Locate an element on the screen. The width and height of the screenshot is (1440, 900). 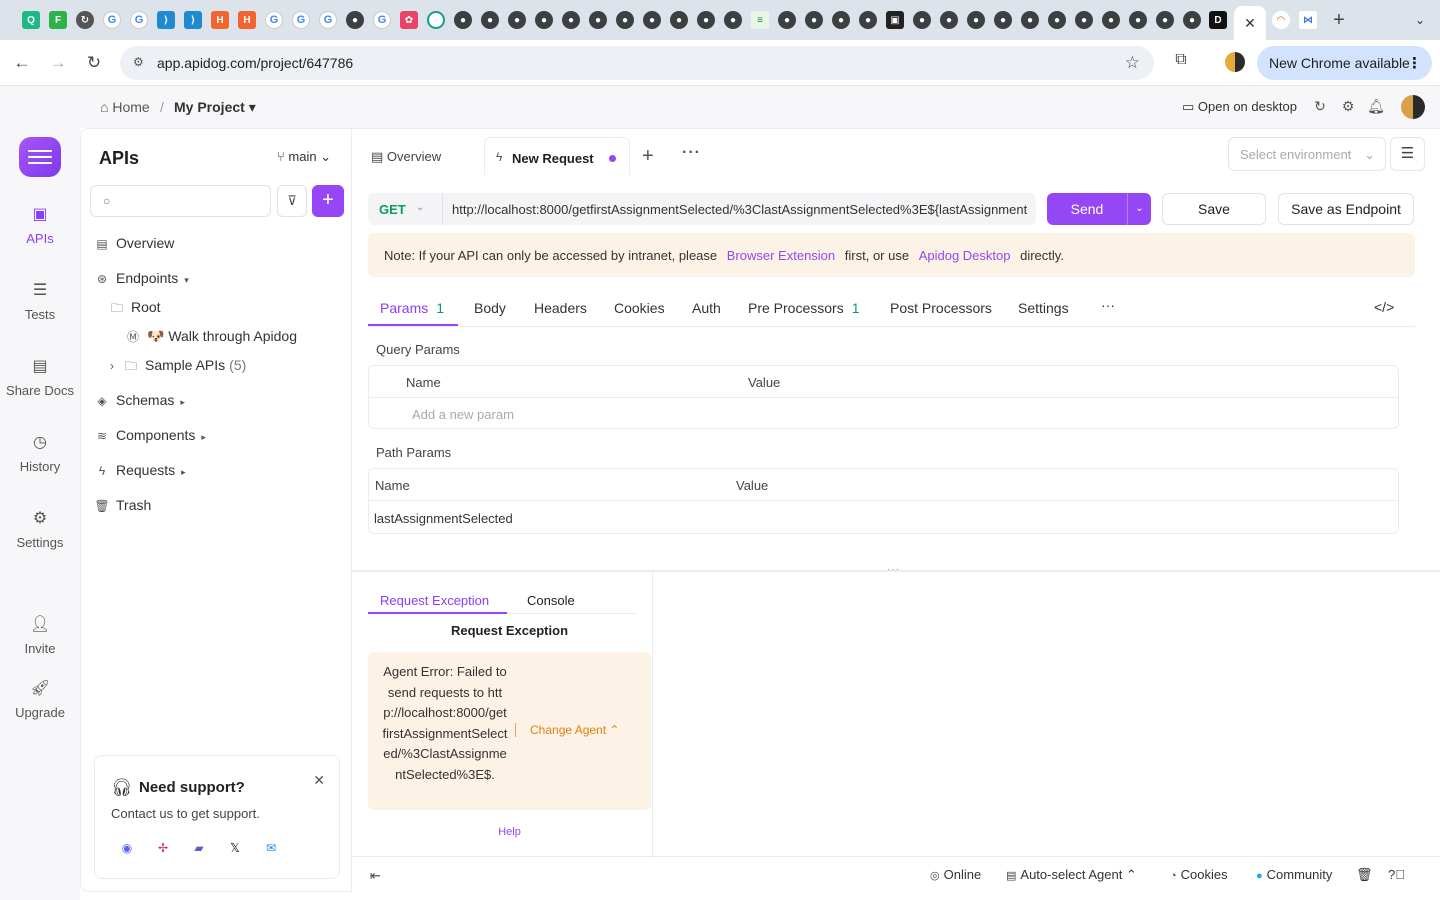
discord-icon: ◉ is located at coordinates (127, 848).